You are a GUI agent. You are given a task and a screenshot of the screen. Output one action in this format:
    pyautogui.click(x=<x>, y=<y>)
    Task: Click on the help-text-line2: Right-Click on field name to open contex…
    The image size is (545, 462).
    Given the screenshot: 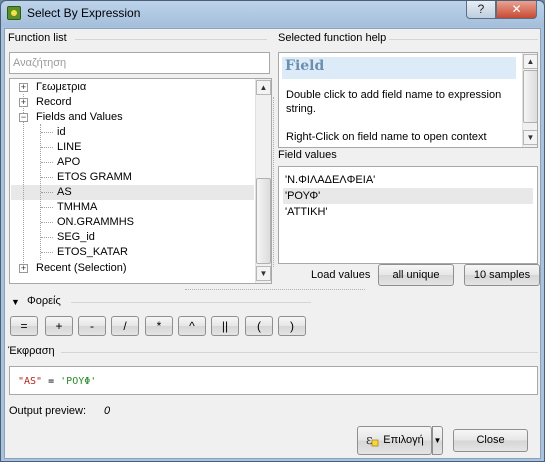 What is the action you would take?
    pyautogui.click(x=386, y=139)
    